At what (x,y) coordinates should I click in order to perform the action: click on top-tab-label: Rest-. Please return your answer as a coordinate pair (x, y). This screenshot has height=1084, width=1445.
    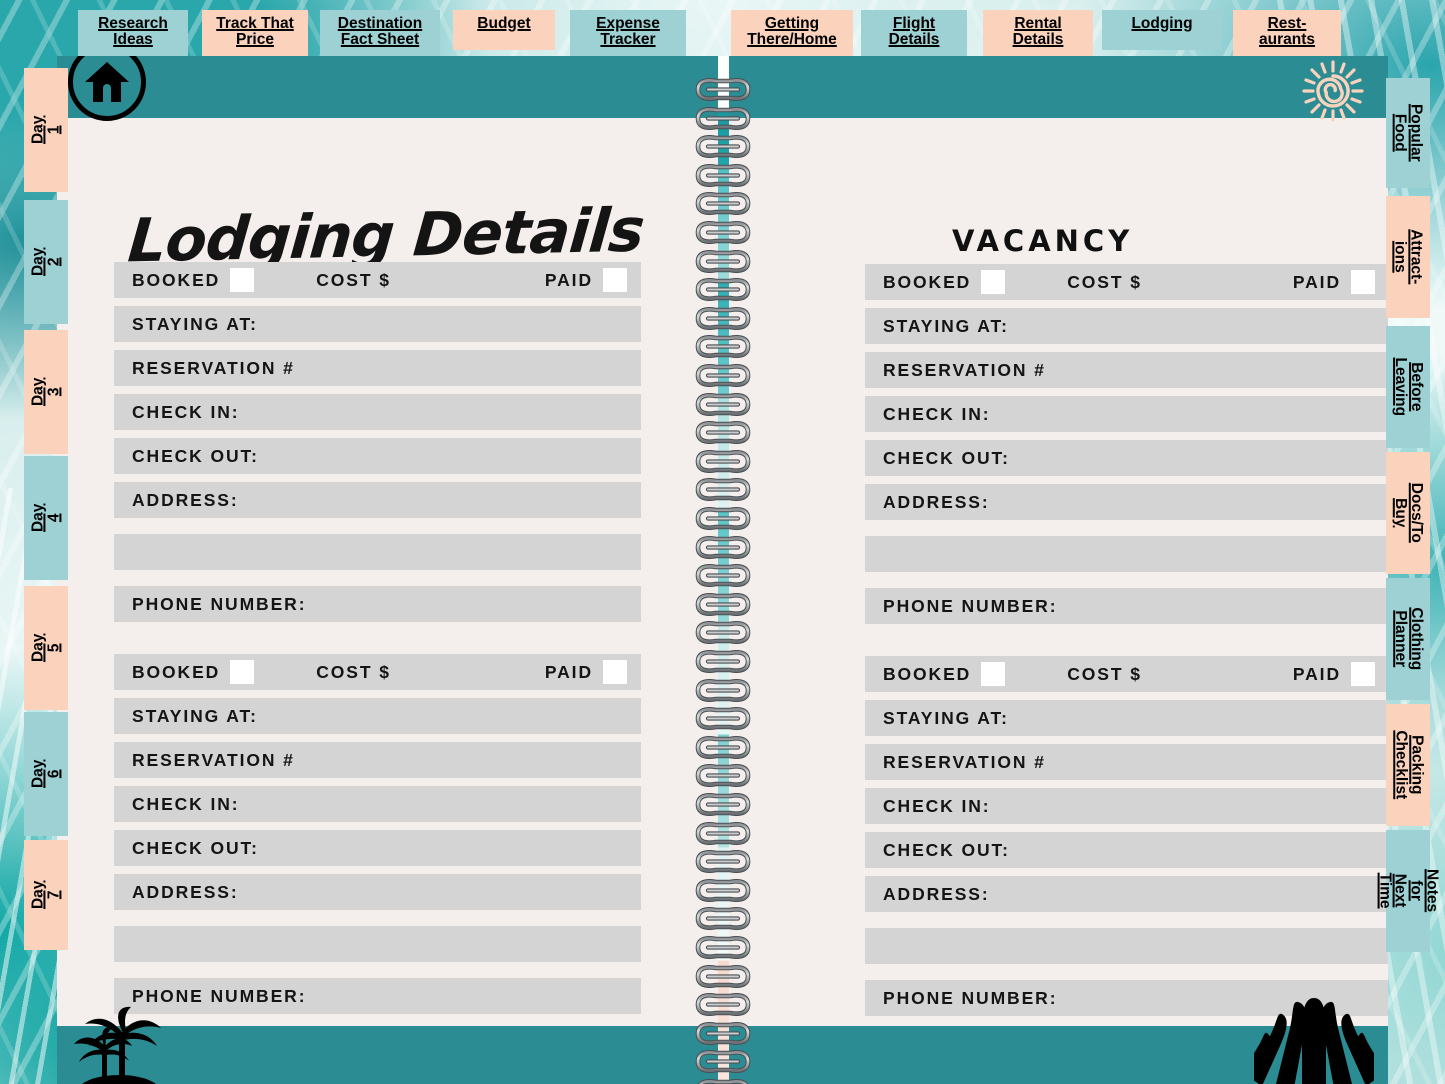
    Looking at the image, I should click on (1287, 23).